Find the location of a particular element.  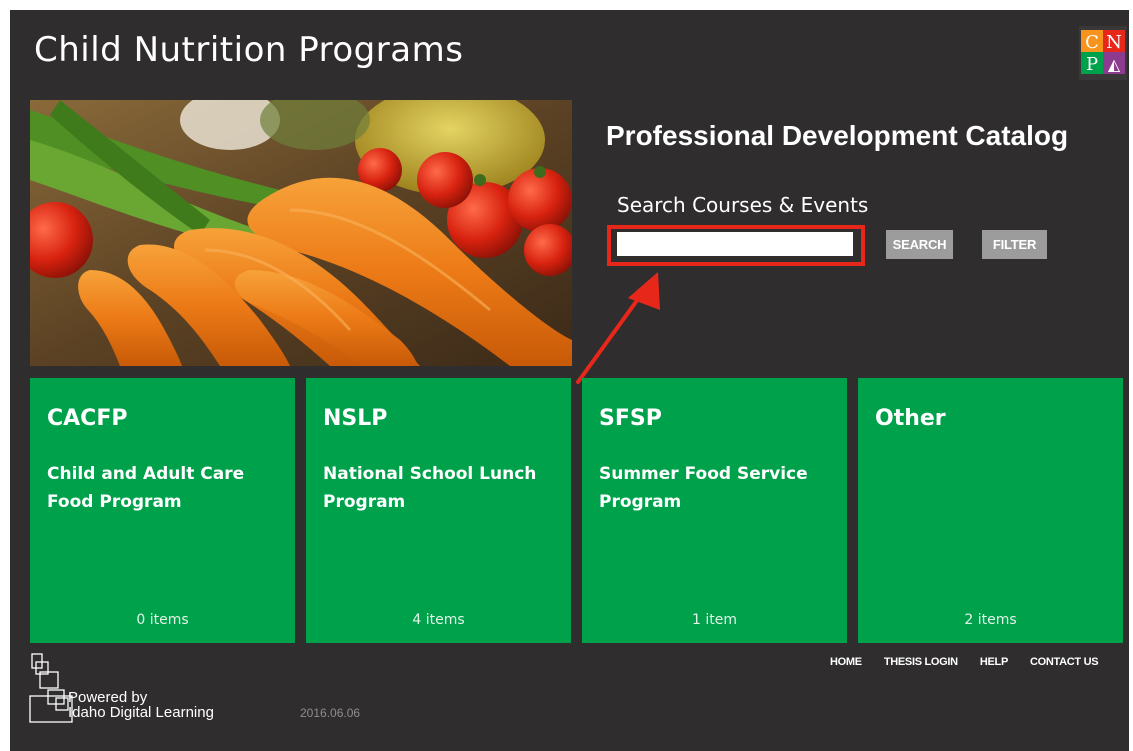

tile-item-count: 2 items is located at coordinates (990, 620).